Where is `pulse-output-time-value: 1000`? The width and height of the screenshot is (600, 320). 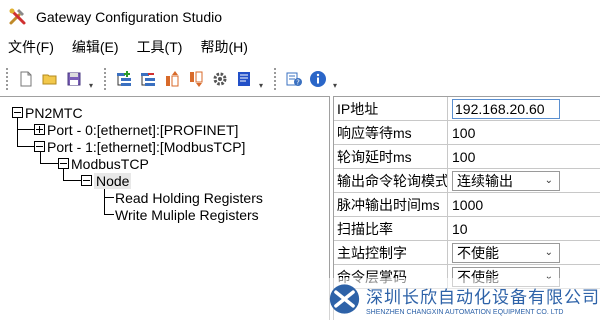 pulse-output-time-value: 1000 is located at coordinates (524, 204).